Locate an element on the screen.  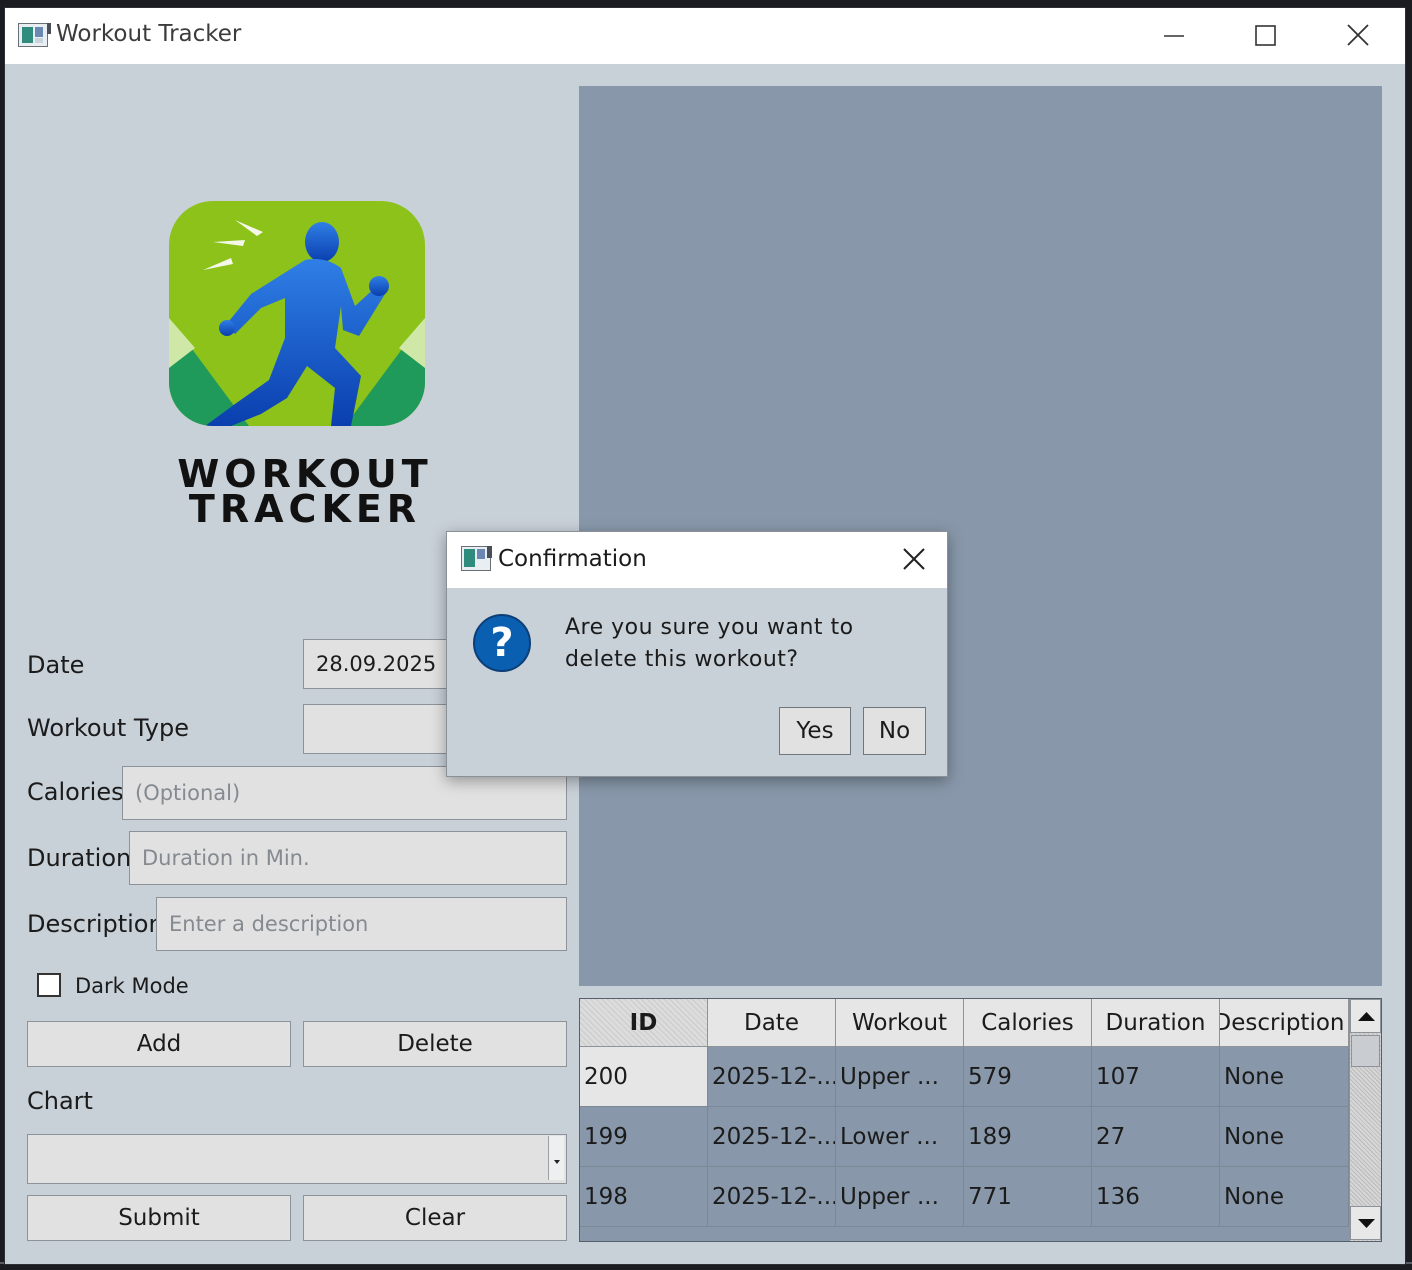
column-header-duration: Duration is located at coordinates (1156, 1023).